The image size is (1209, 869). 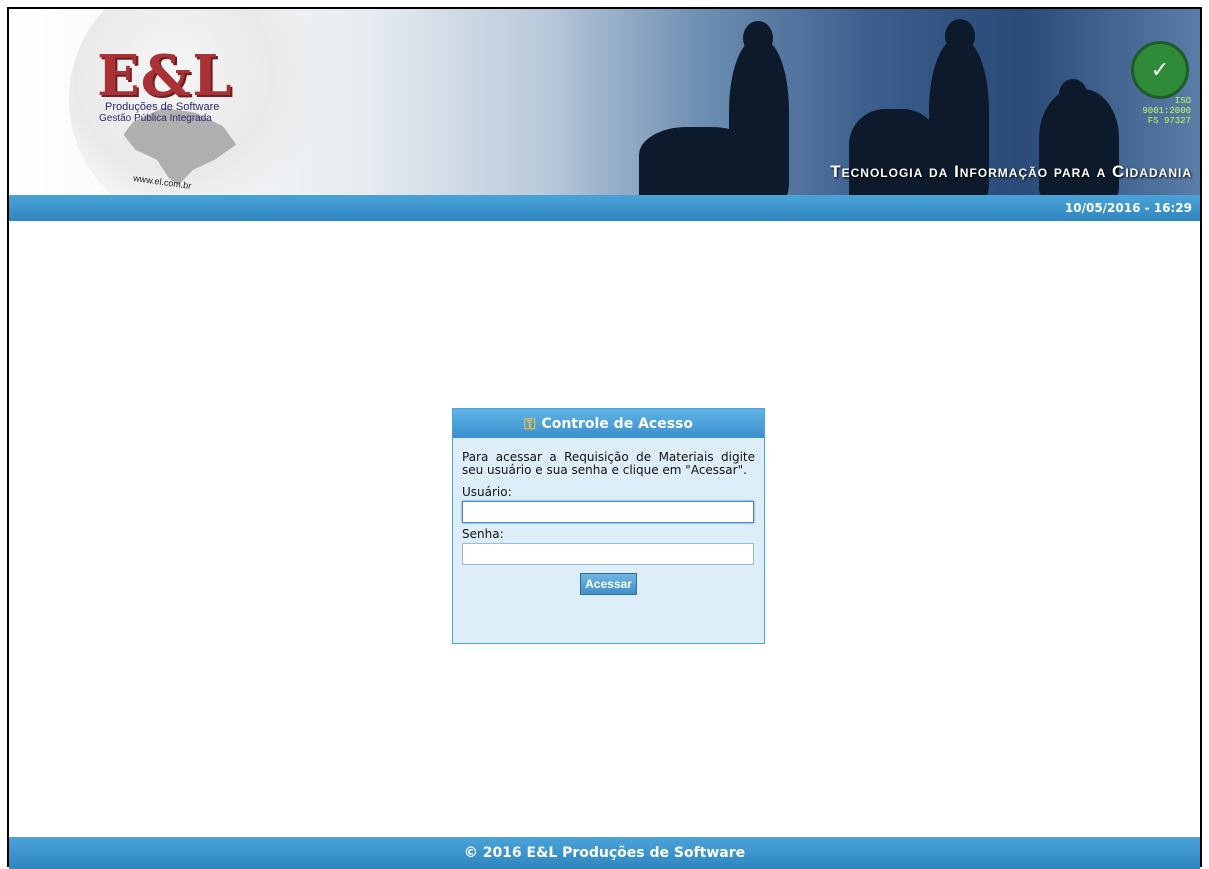 I want to click on key-icon: ⚿, so click(x=530, y=423).